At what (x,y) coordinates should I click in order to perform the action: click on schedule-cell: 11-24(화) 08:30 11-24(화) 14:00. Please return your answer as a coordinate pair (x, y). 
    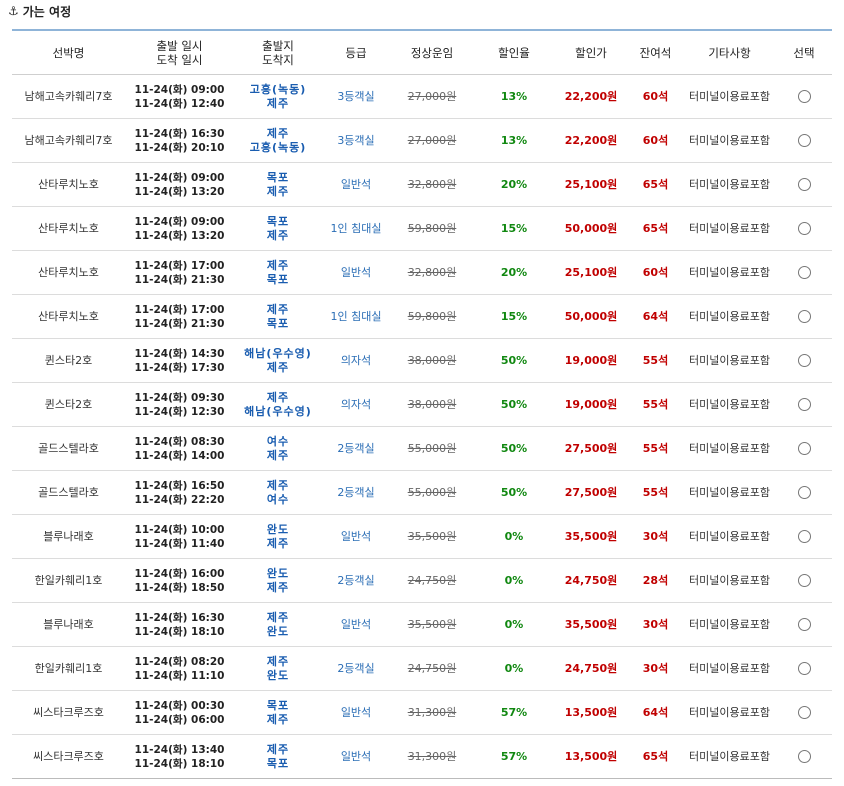
    Looking at the image, I should click on (179, 448).